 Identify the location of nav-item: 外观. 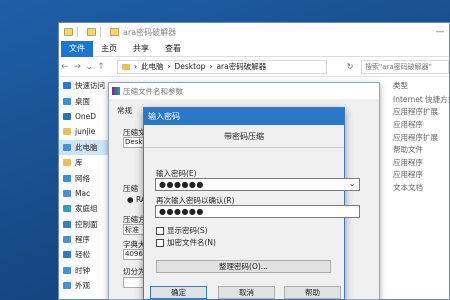
(85, 285).